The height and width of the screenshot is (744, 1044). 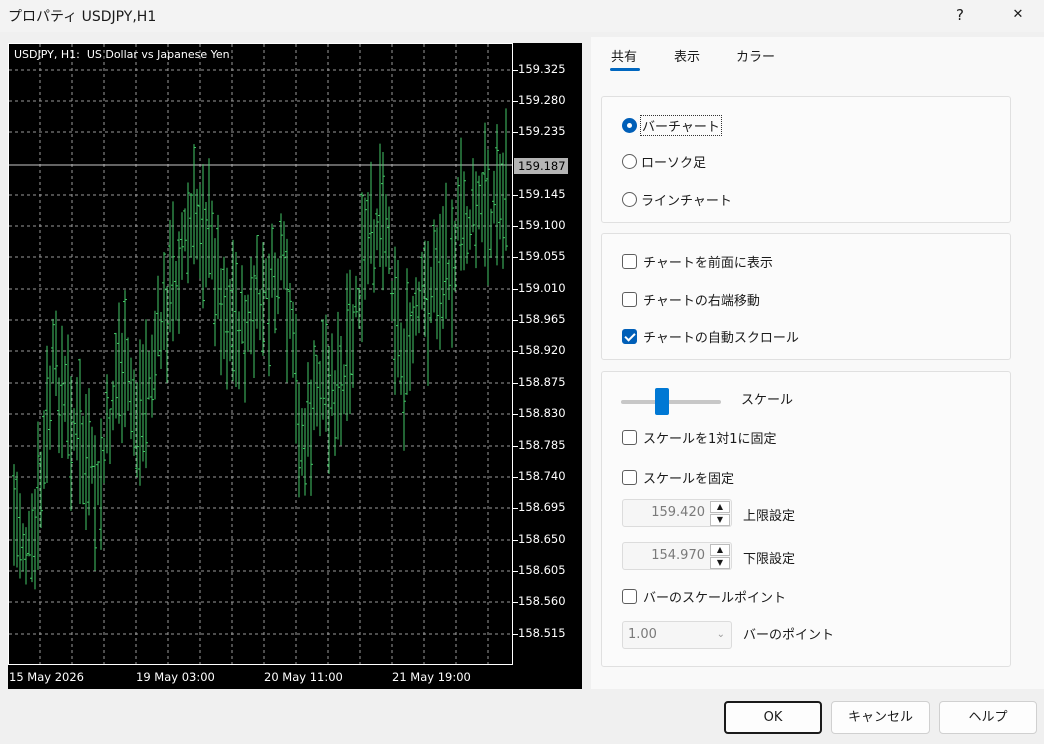 I want to click on price-label: 158.650, so click(x=542, y=539).